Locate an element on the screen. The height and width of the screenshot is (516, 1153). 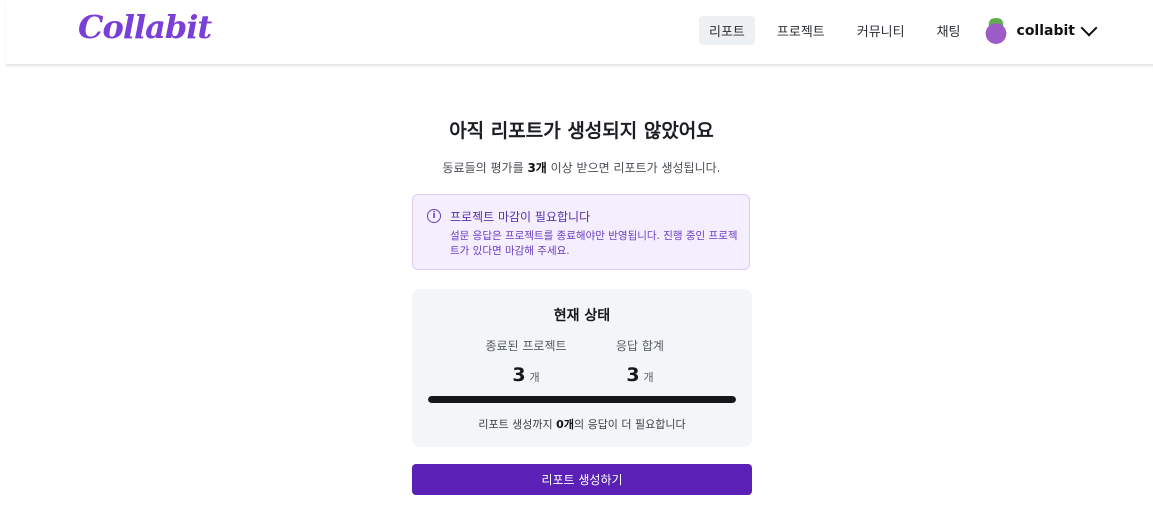
progress-fill is located at coordinates (582, 399).